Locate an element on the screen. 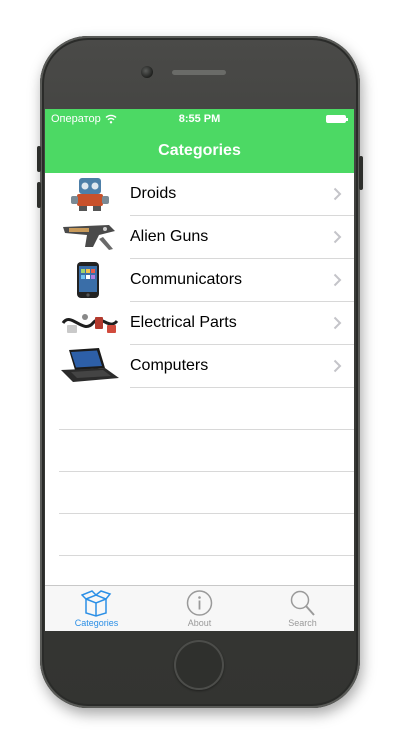  box-icon is located at coordinates (96, 603).